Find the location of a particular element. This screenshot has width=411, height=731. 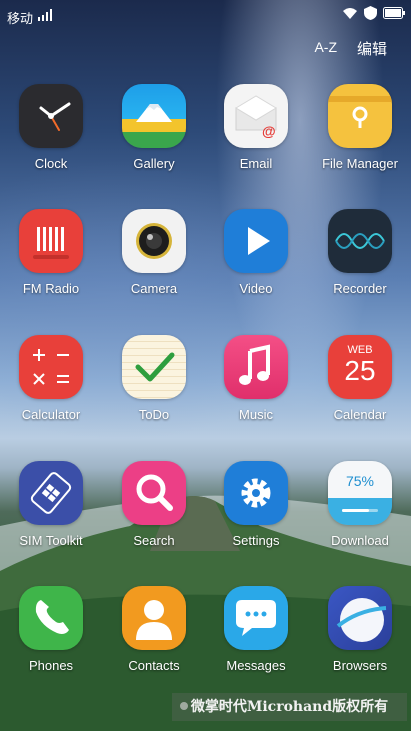

app-phones: Phones is located at coordinates (51, 629).